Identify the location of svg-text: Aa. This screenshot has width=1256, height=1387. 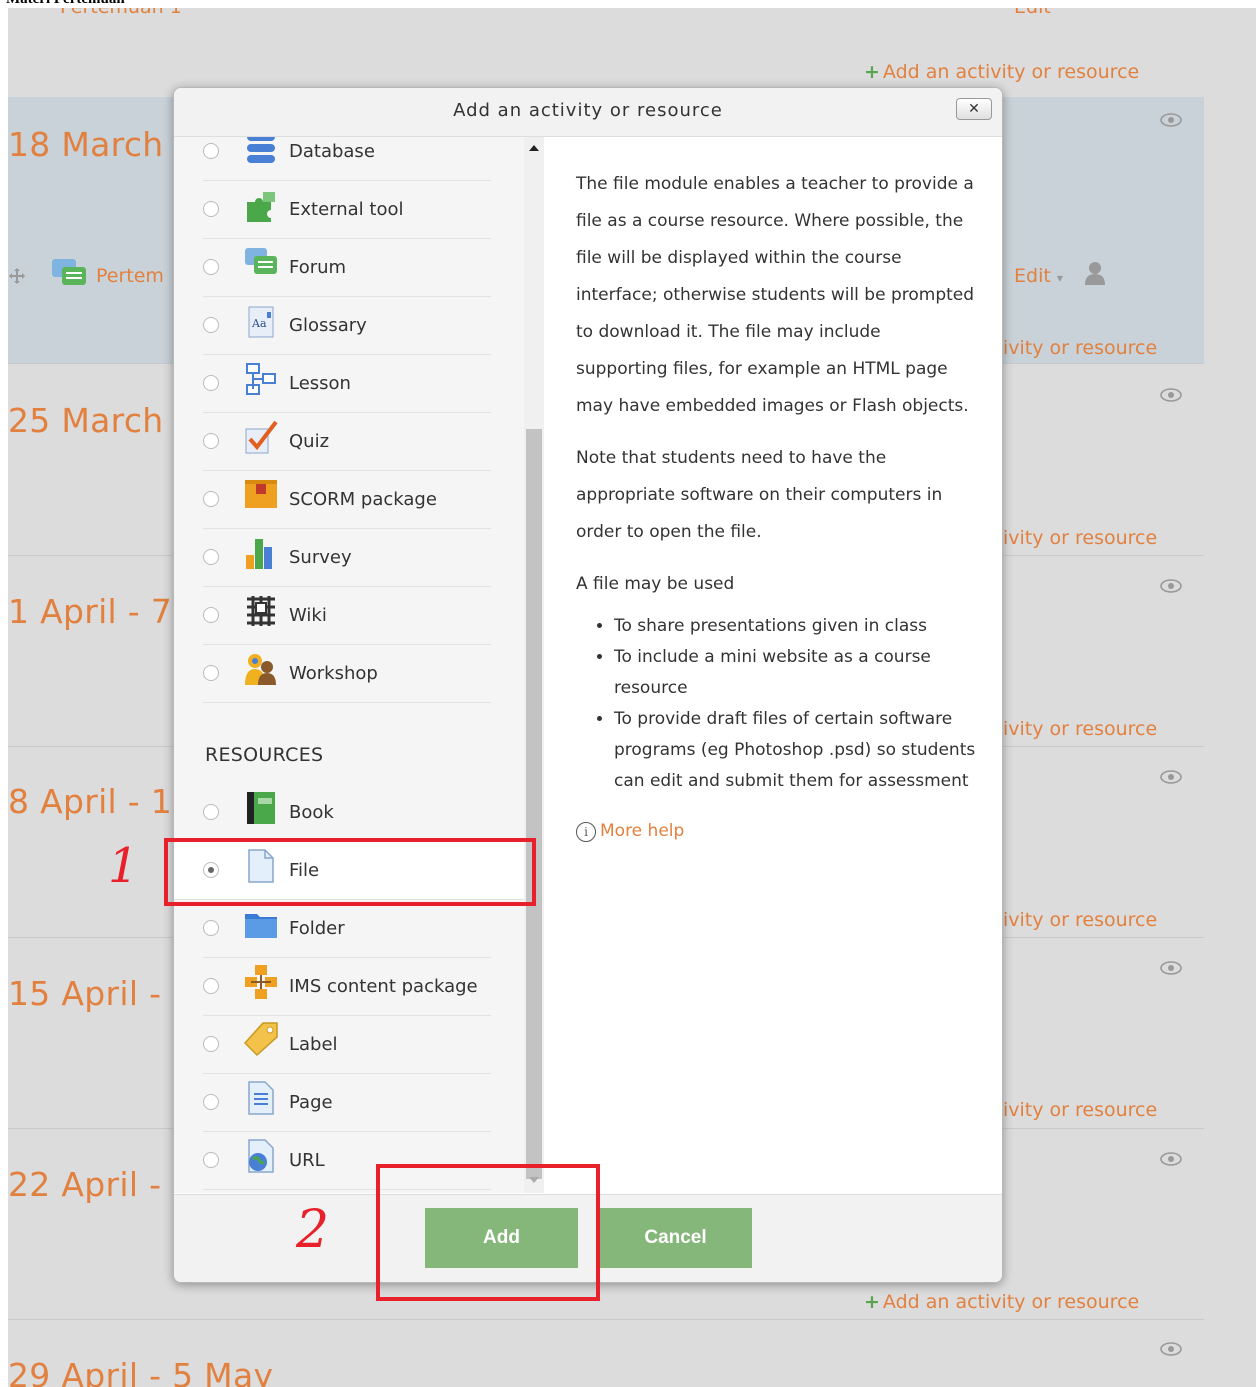
(259, 323).